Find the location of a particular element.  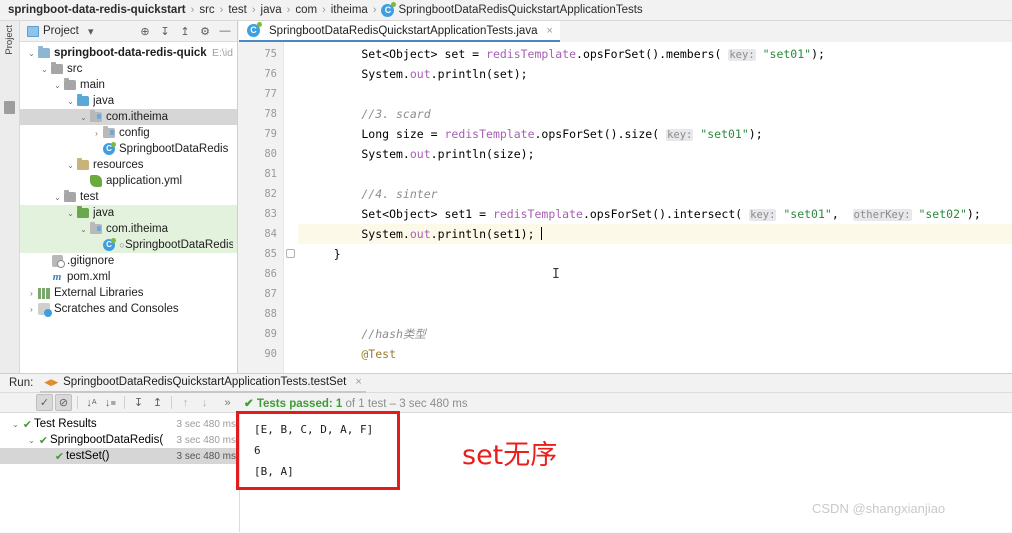

code-line: //3. scard is located at coordinates (655, 114).